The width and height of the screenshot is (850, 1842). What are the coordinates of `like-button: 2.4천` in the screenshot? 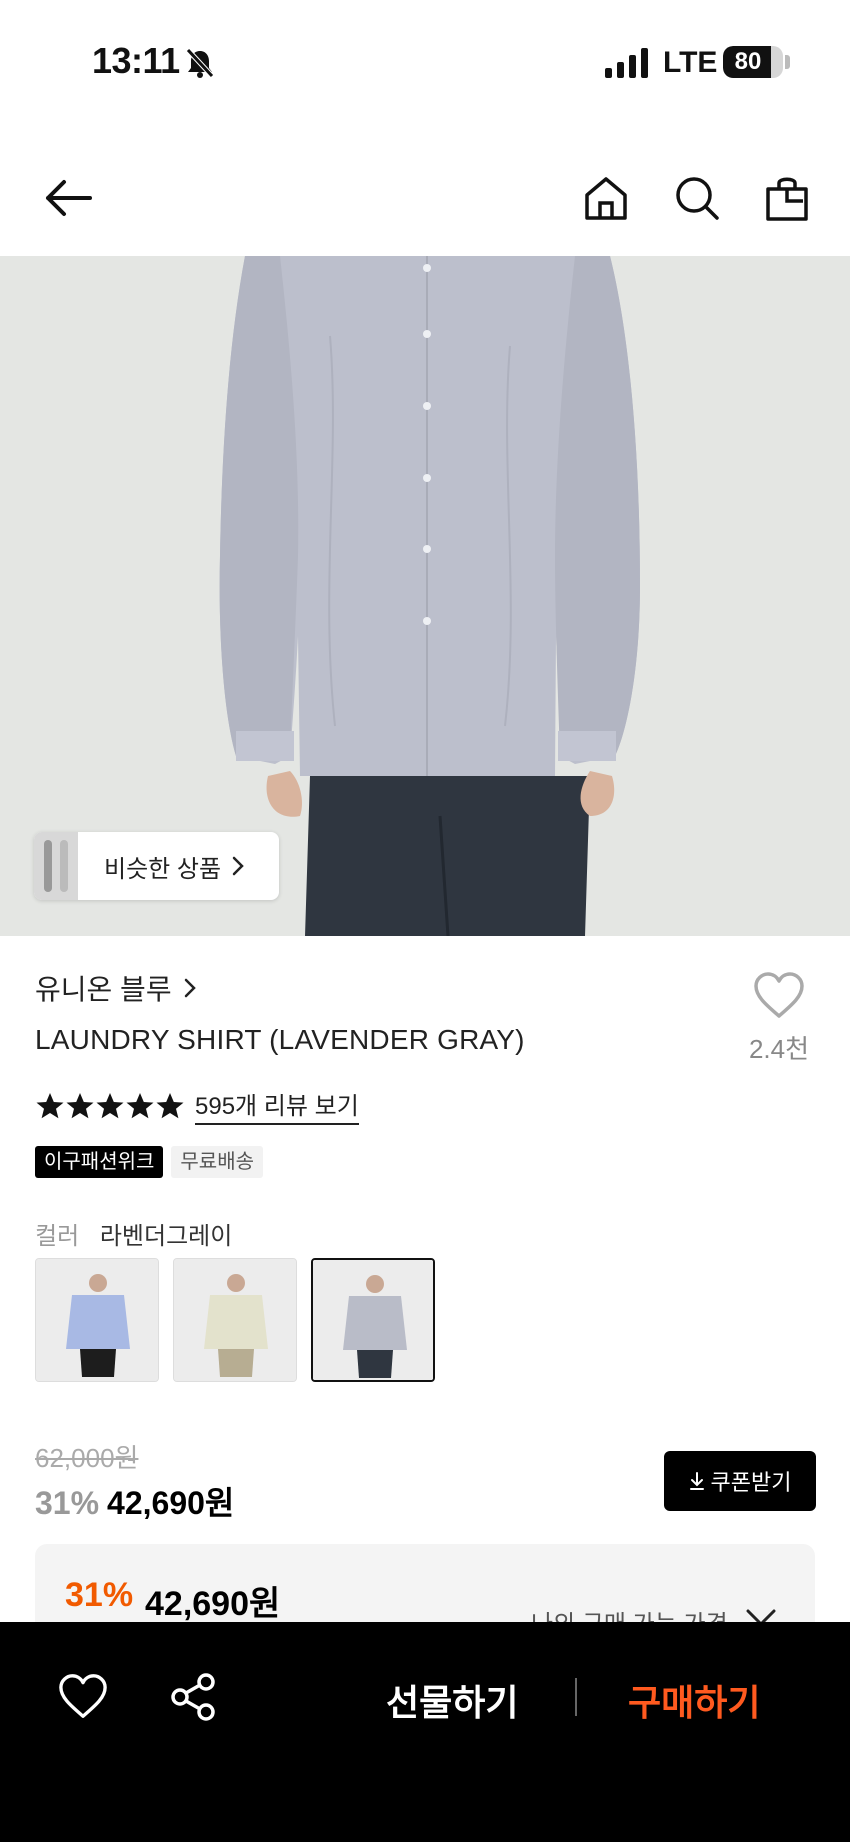 It's located at (779, 1019).